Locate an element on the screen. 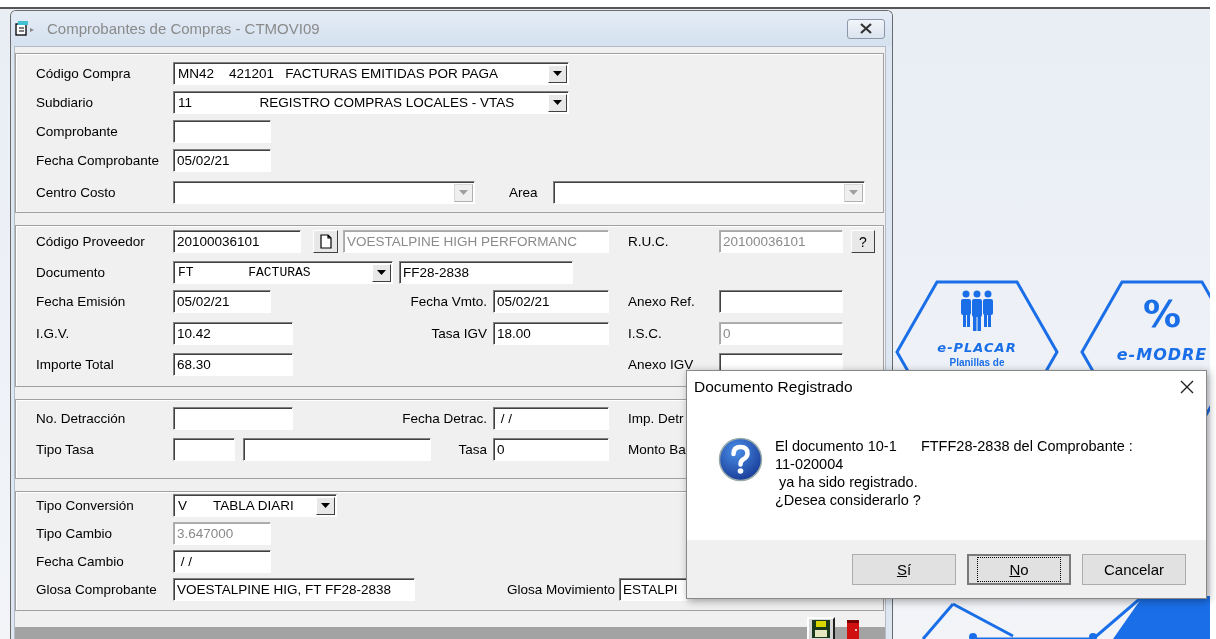  text-field: 10.42 is located at coordinates (233, 333).